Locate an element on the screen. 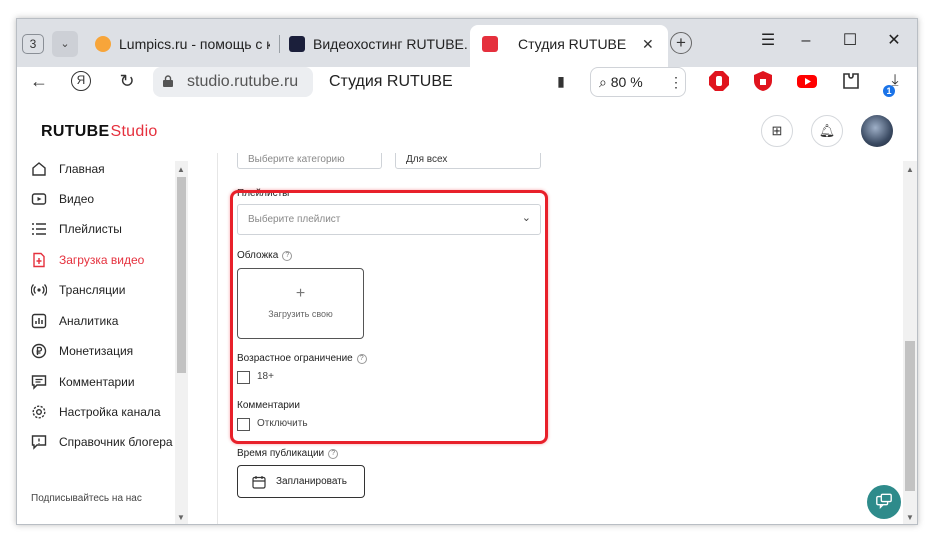  tab-lumpics: Lumpics.ru - помощь с к is located at coordinates (182, 44).